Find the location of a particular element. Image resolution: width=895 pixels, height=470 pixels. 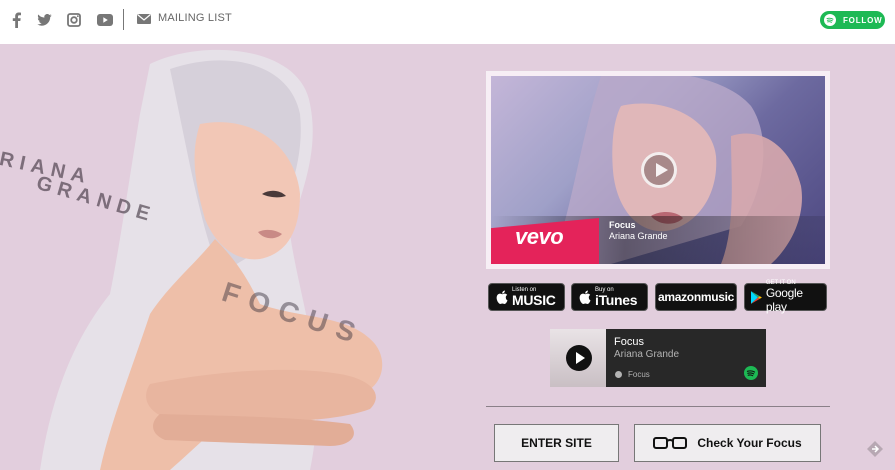

spotify-track-artist: Ariana Grande is located at coordinates (647, 354).